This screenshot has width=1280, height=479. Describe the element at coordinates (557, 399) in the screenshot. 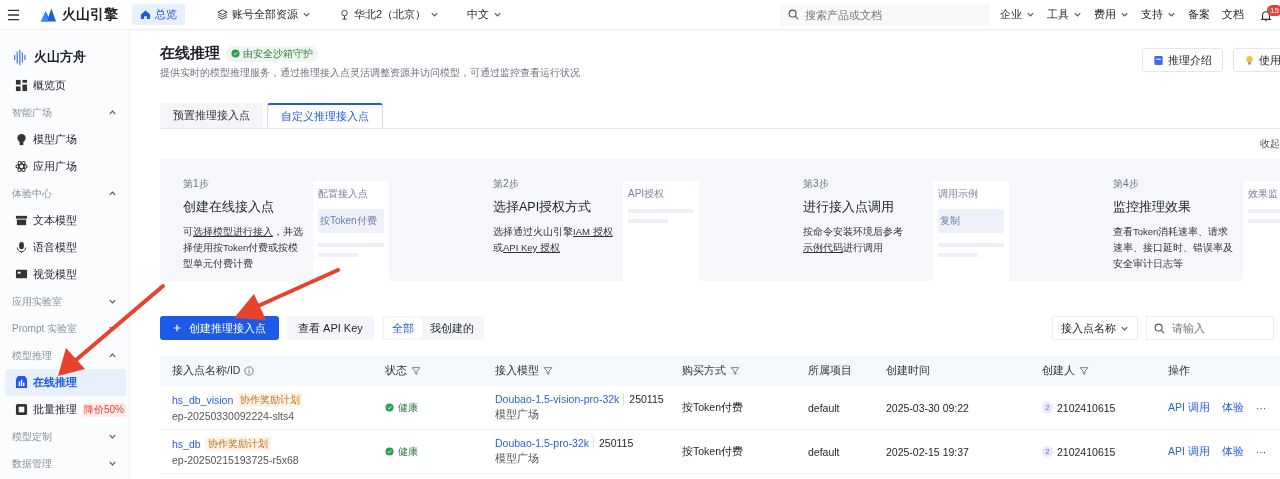

I see `model-link: Doubao-1.5-vision-pro-32k` at that location.